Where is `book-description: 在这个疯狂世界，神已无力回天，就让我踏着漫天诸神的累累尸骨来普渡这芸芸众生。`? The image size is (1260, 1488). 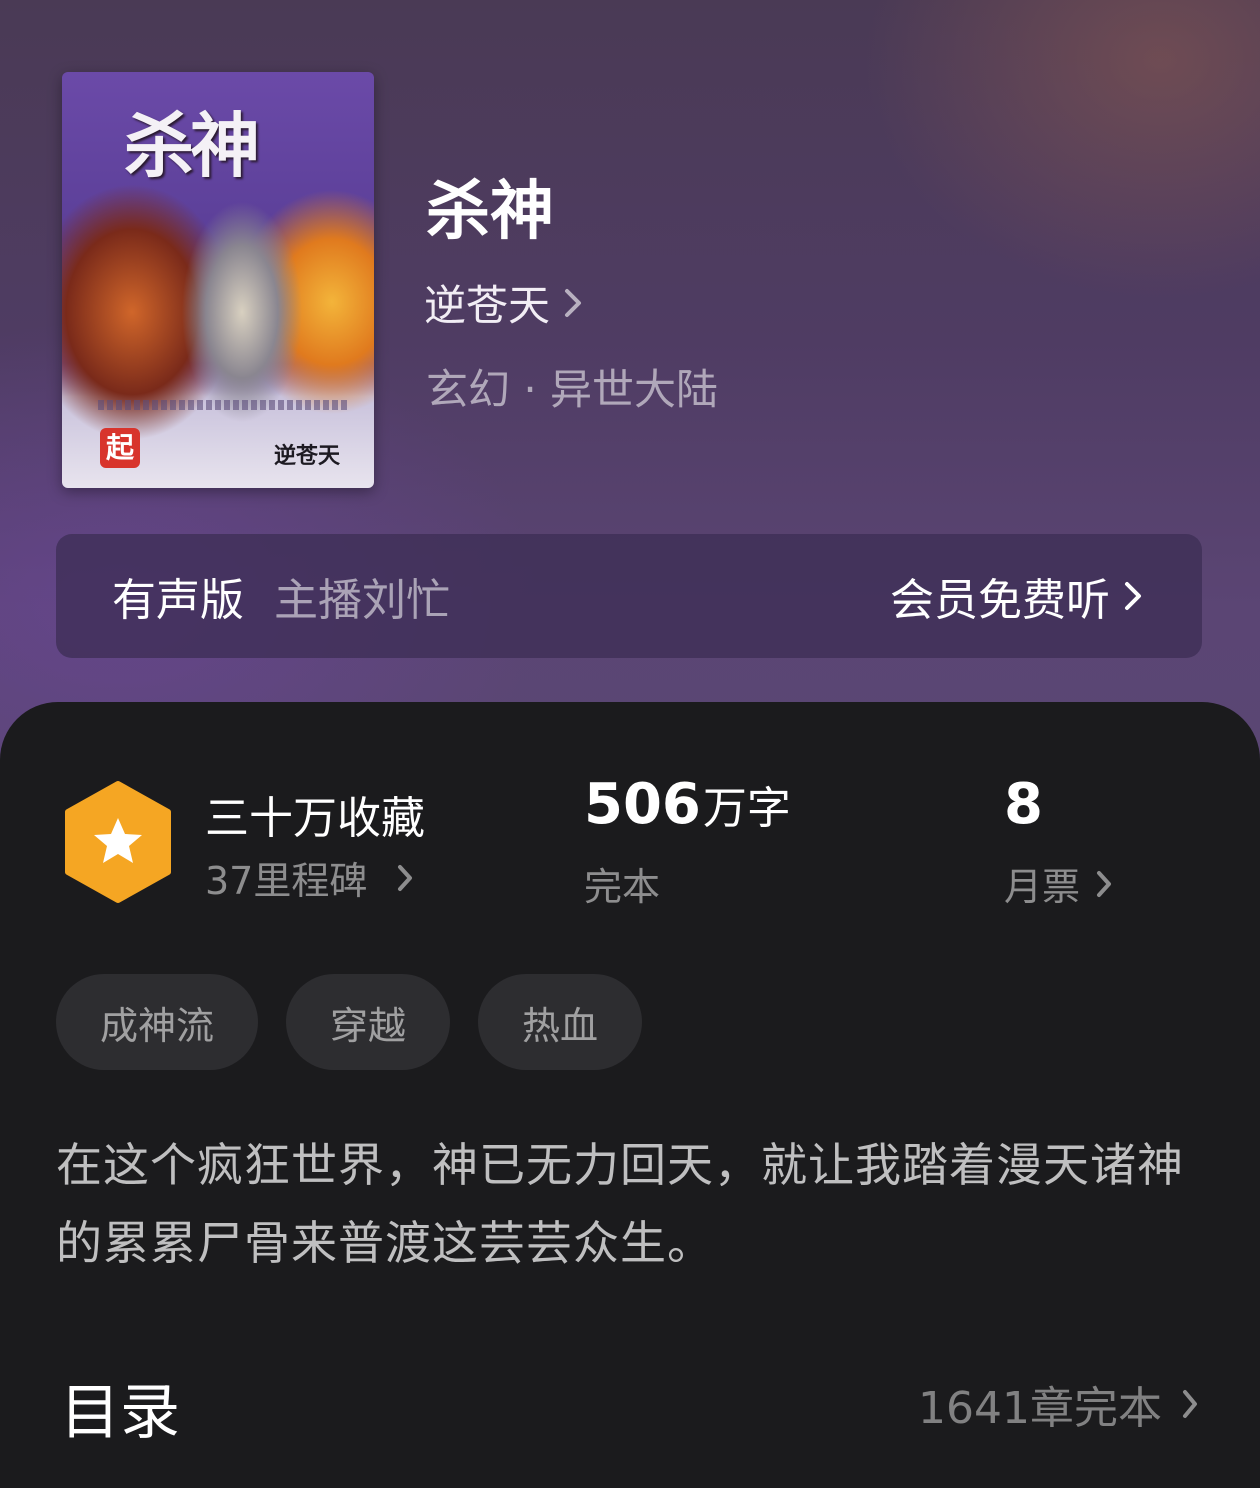
book-description: 在这个疯狂世界，神已无力回天，就让我踏着漫天诸神的累累尸骨来普渡这芸芸众生。 is located at coordinates (631, 1204).